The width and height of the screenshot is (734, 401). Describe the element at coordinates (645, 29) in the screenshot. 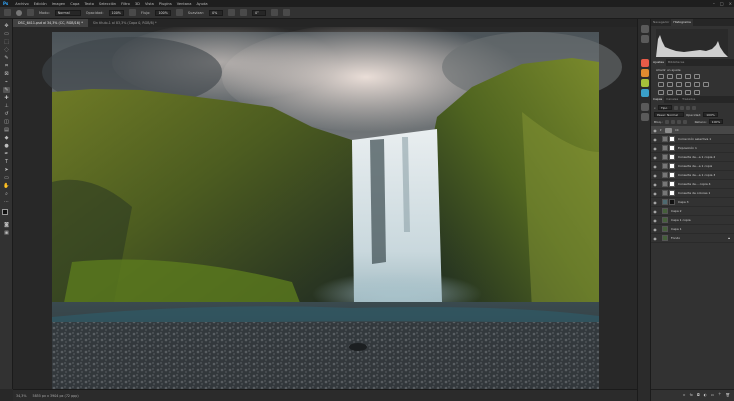

I see `history-panel-icon` at that location.